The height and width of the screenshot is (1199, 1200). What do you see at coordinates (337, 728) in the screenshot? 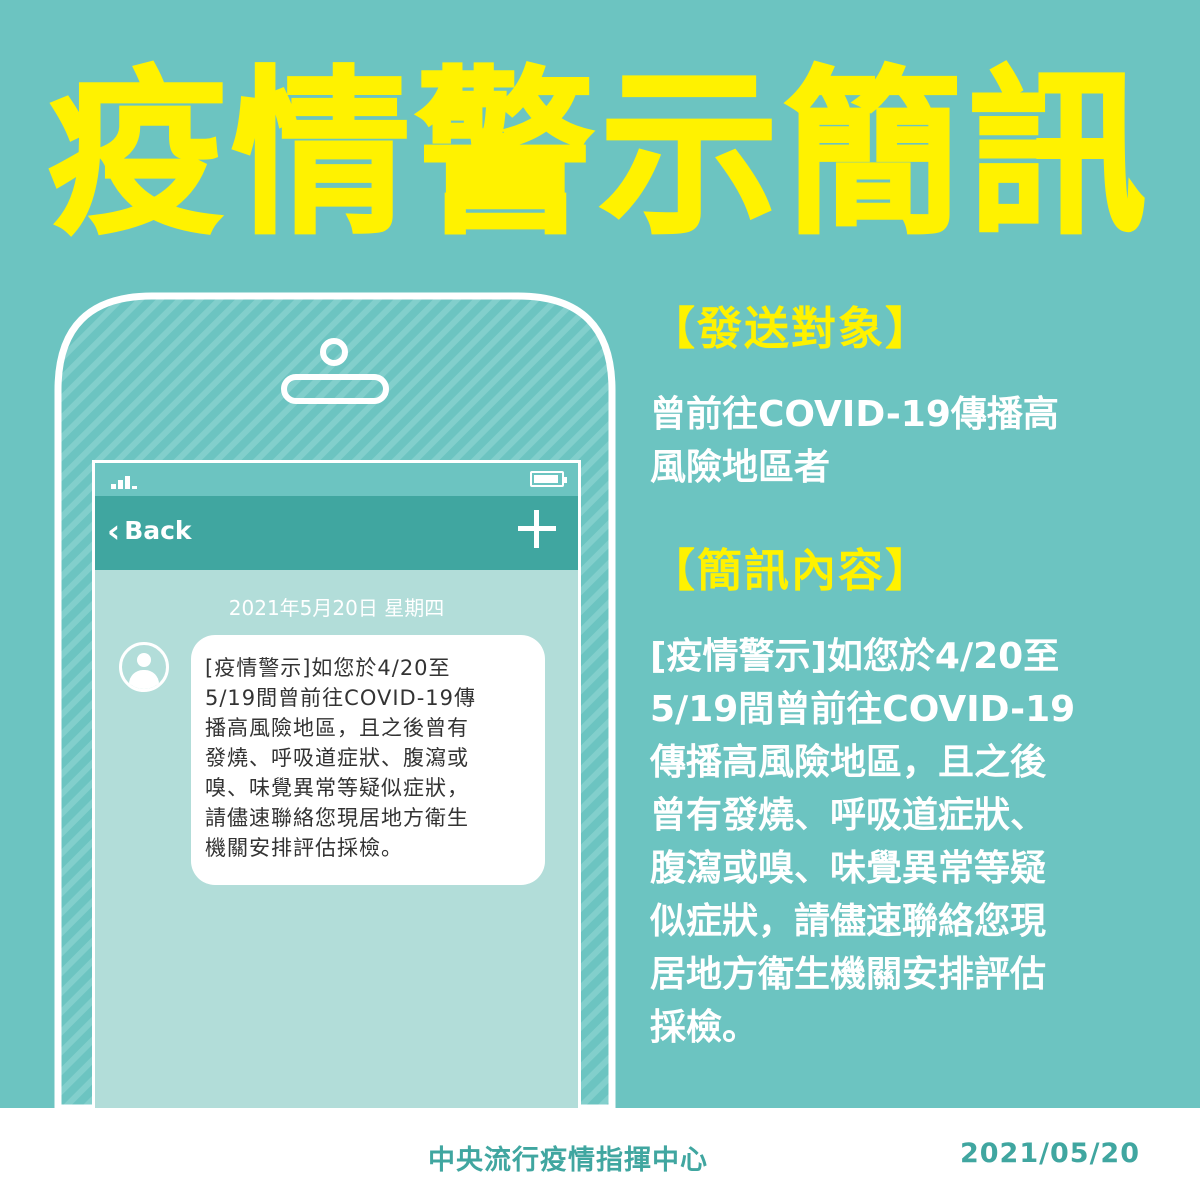
I see `message-line: 播高風險地區，且之後曾有` at bounding box center [337, 728].